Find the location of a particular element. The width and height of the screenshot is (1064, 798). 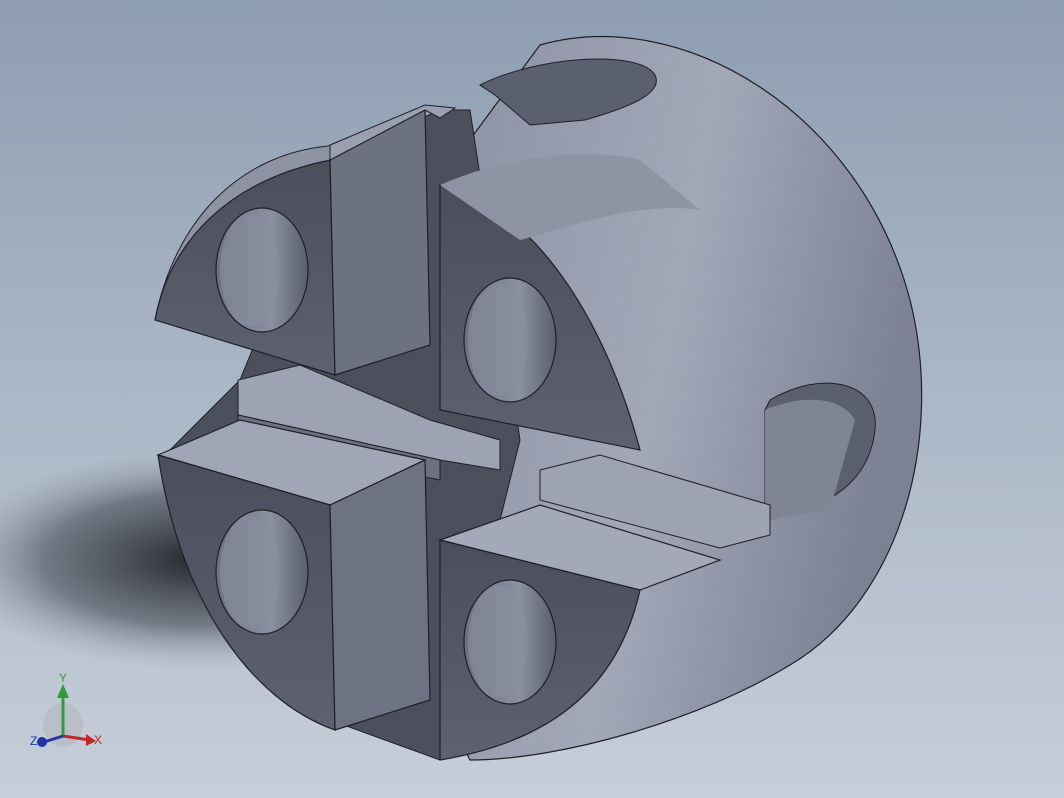

hole-lower-left is located at coordinates (262, 572).